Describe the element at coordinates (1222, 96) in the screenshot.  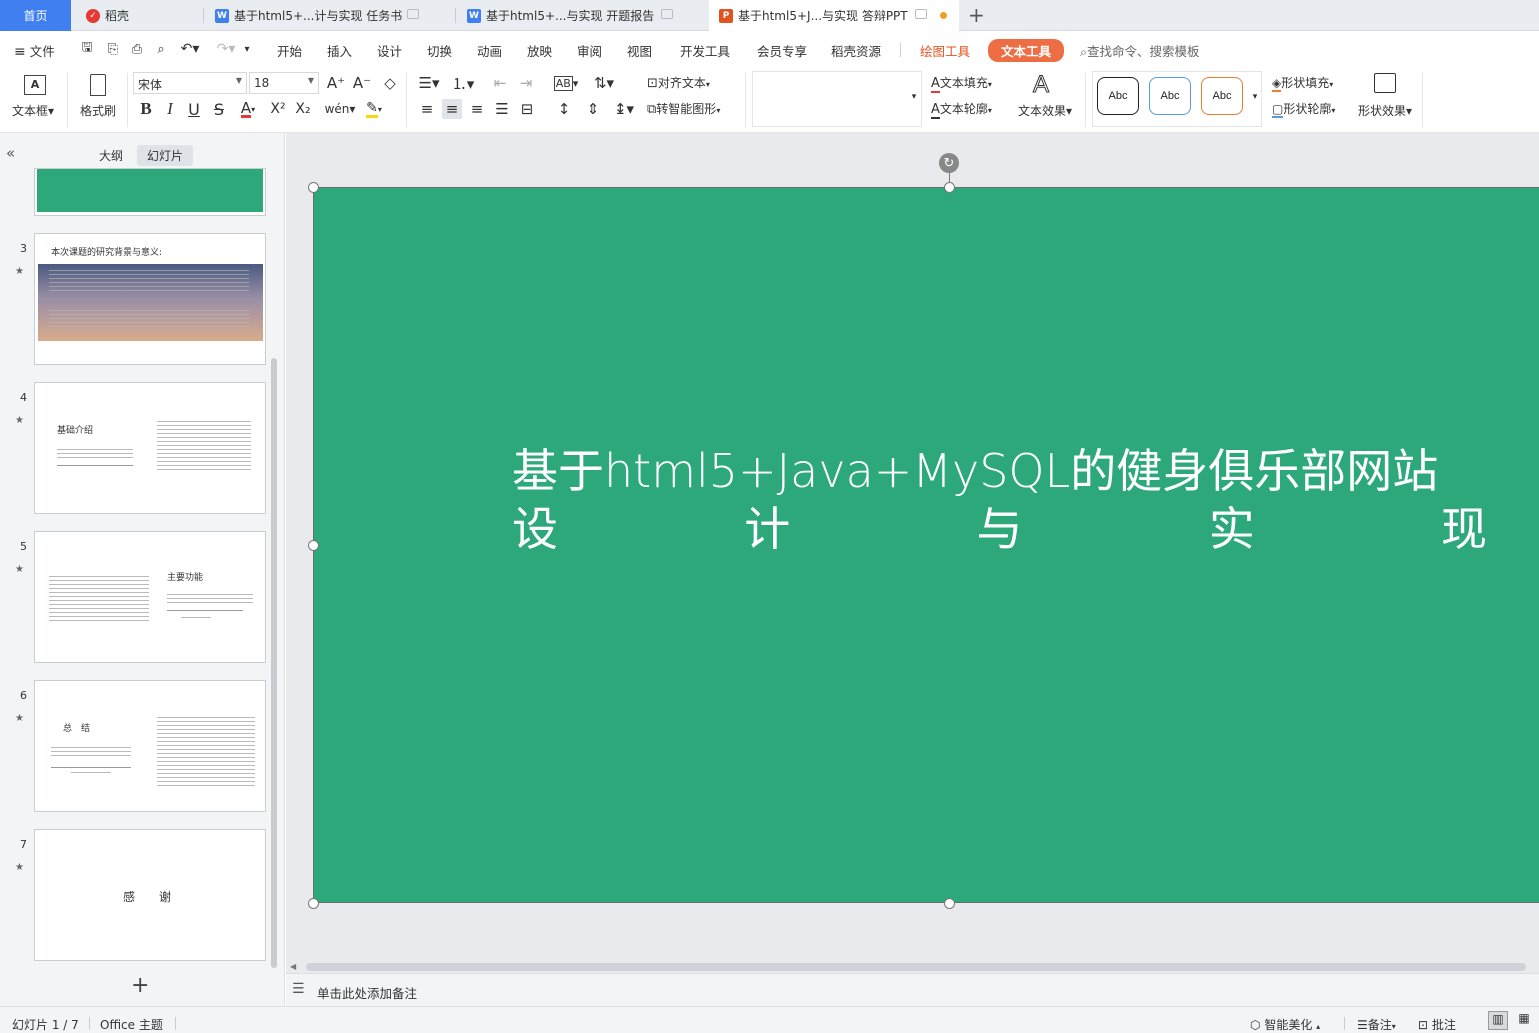
I see `shape-style-orange: Abc` at that location.